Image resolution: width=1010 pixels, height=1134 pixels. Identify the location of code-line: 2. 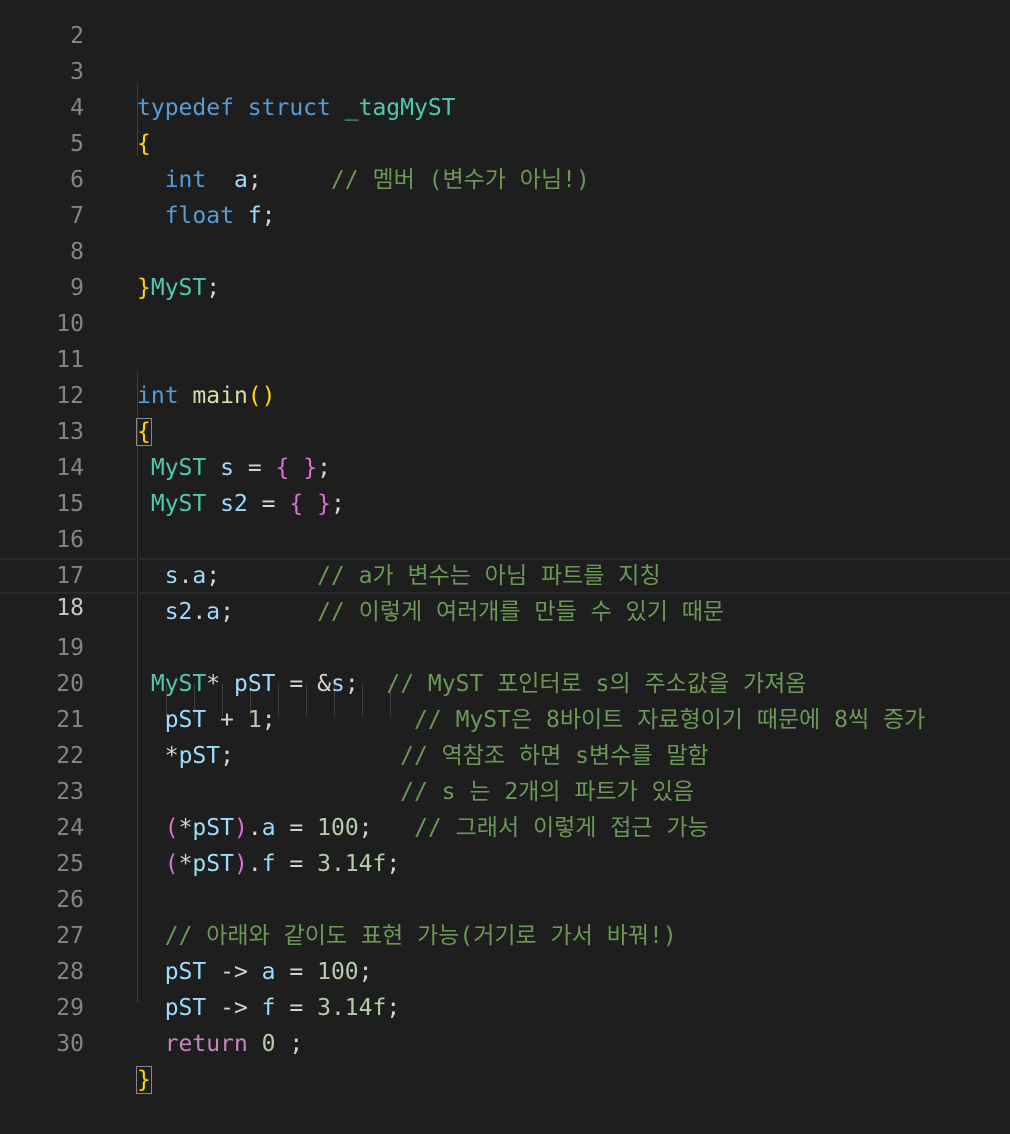
(505, 24).